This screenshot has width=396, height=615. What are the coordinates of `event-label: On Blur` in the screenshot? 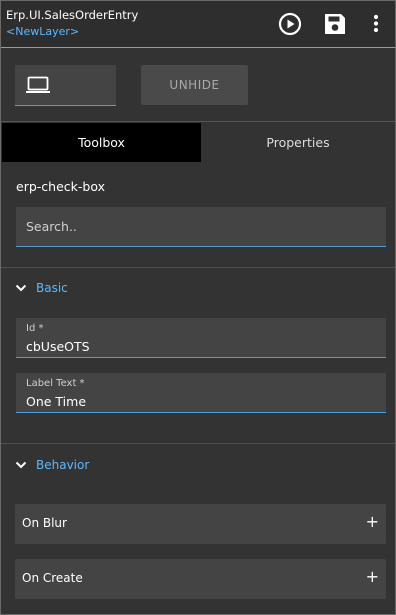 It's located at (44, 523).